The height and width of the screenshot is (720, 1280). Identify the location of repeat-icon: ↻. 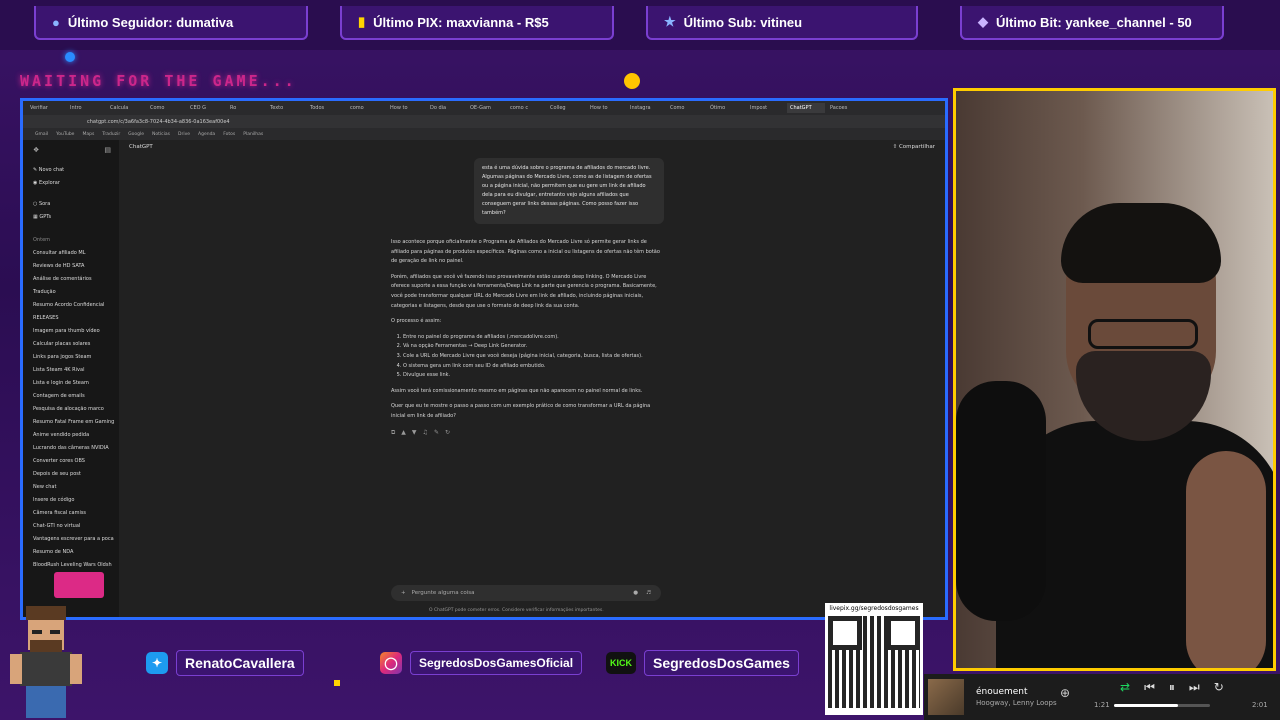
(1219, 687).